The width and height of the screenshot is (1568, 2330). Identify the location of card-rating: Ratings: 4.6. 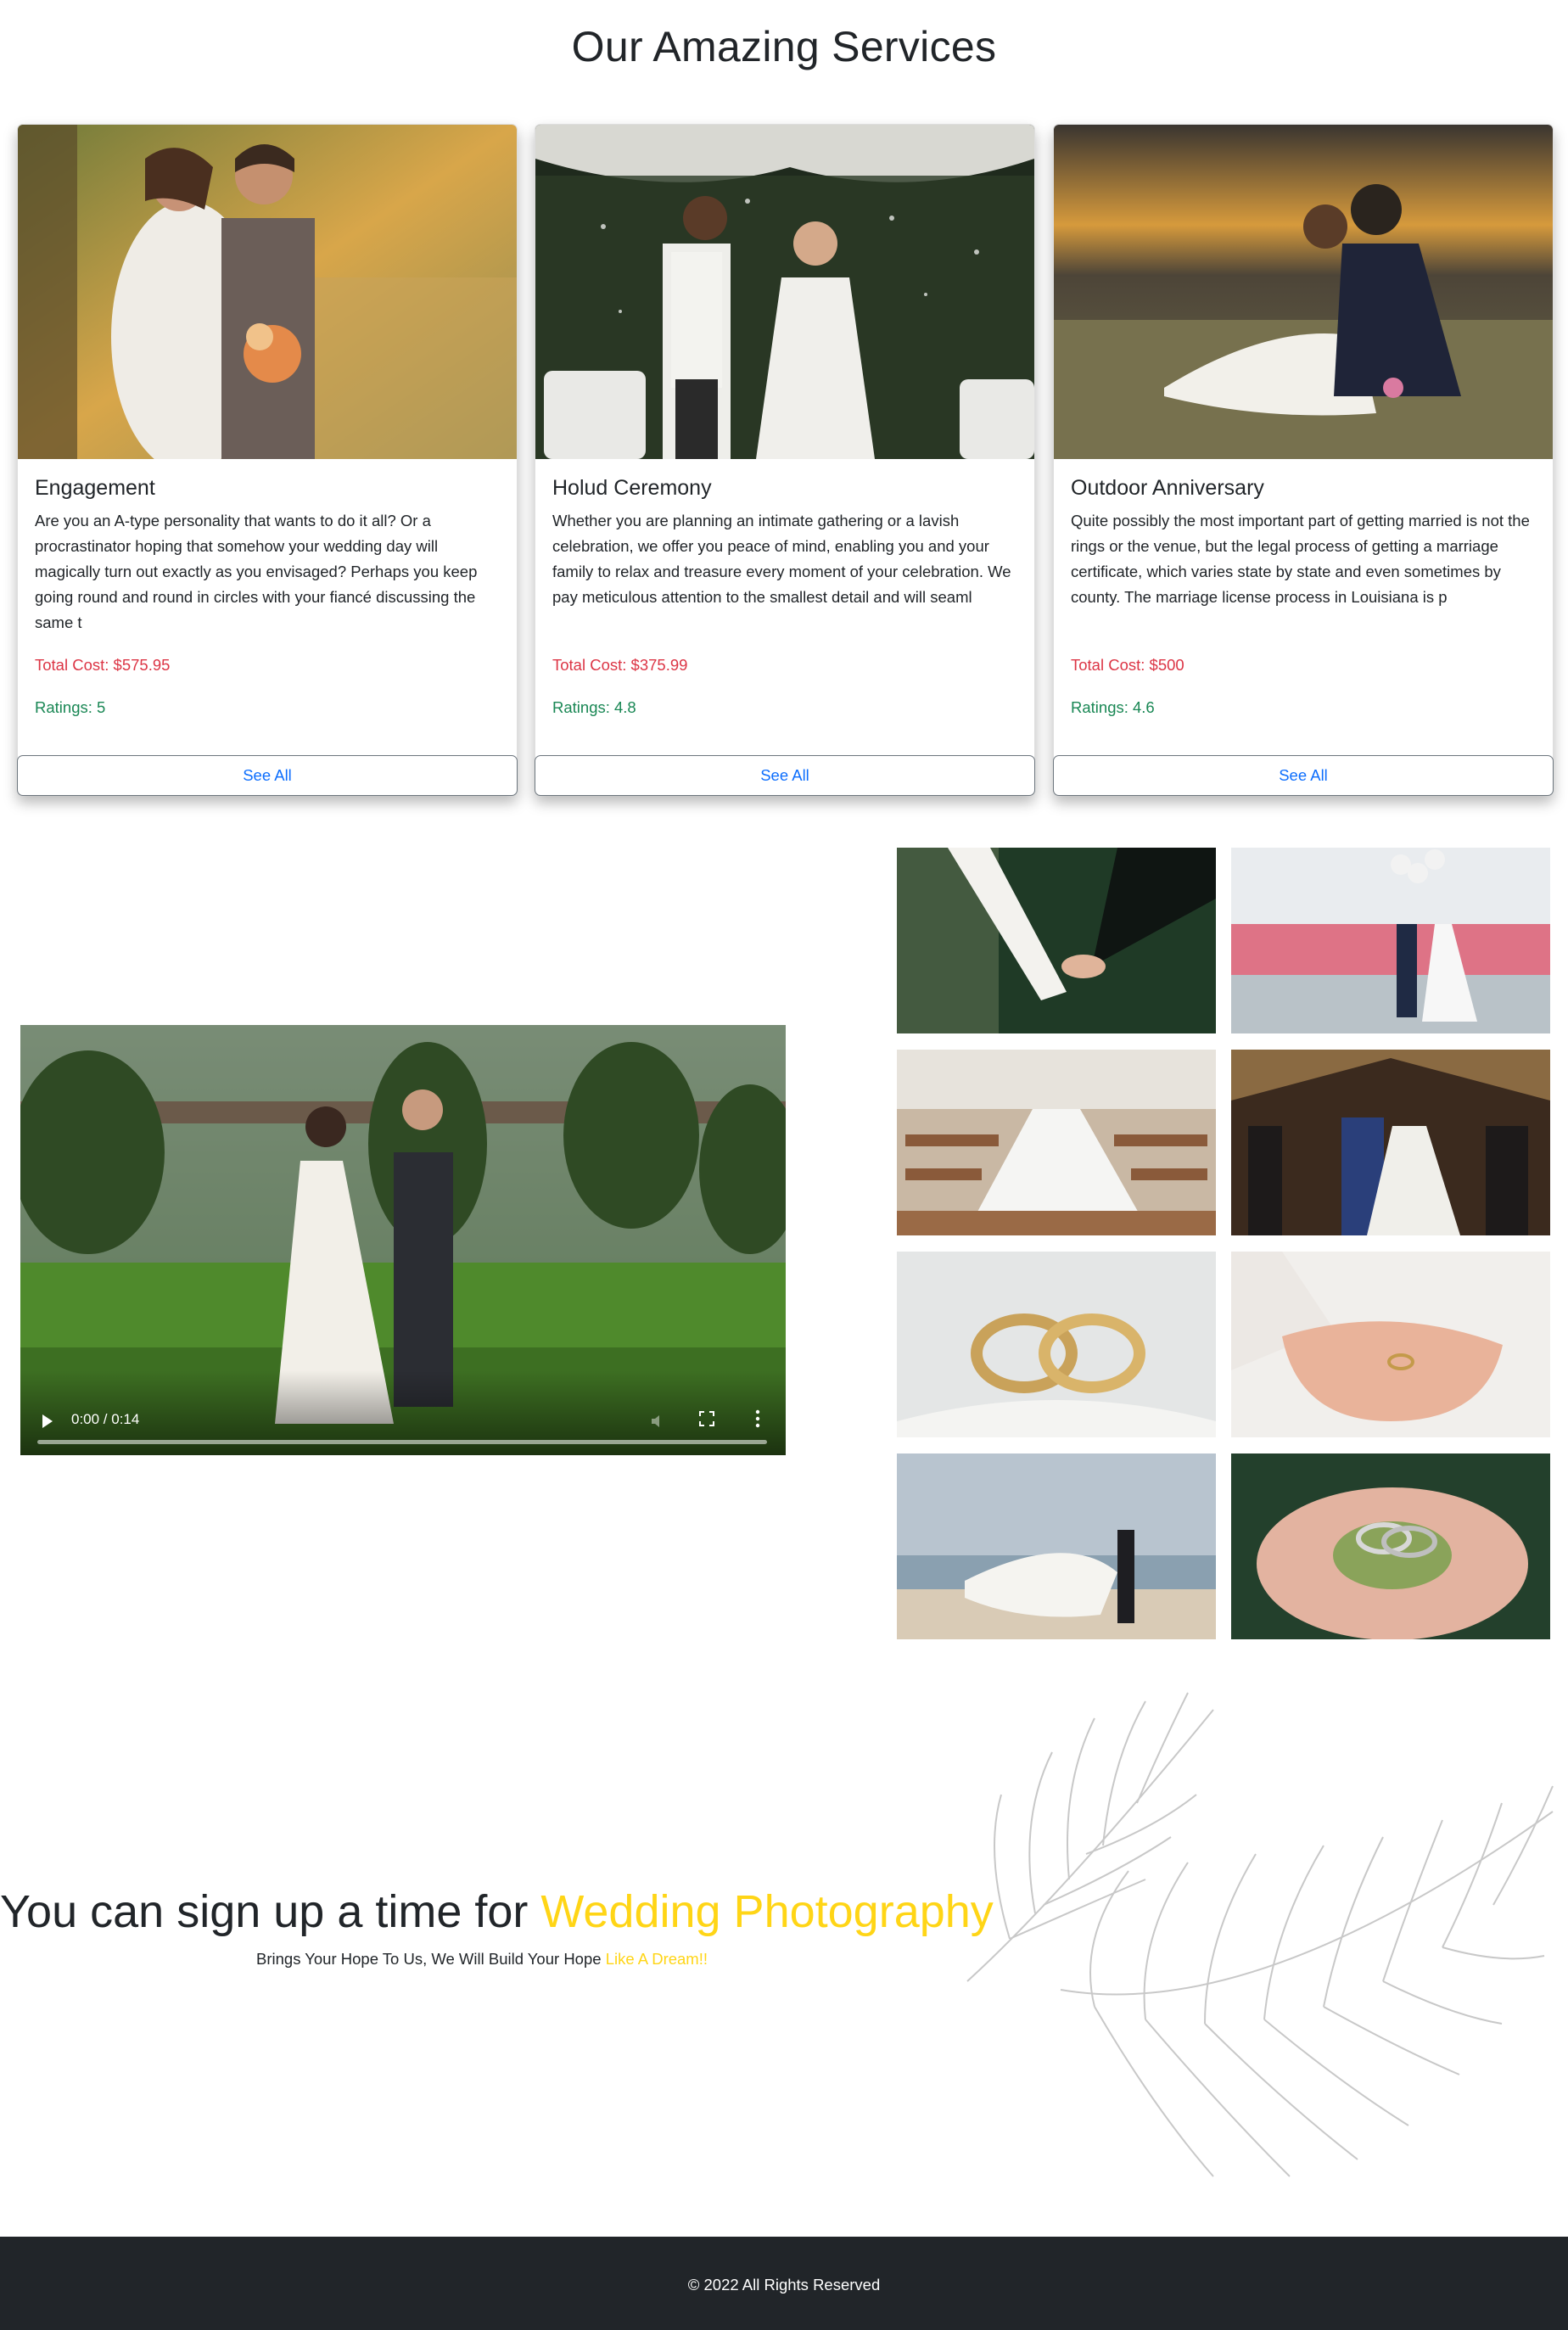
(1113, 707).